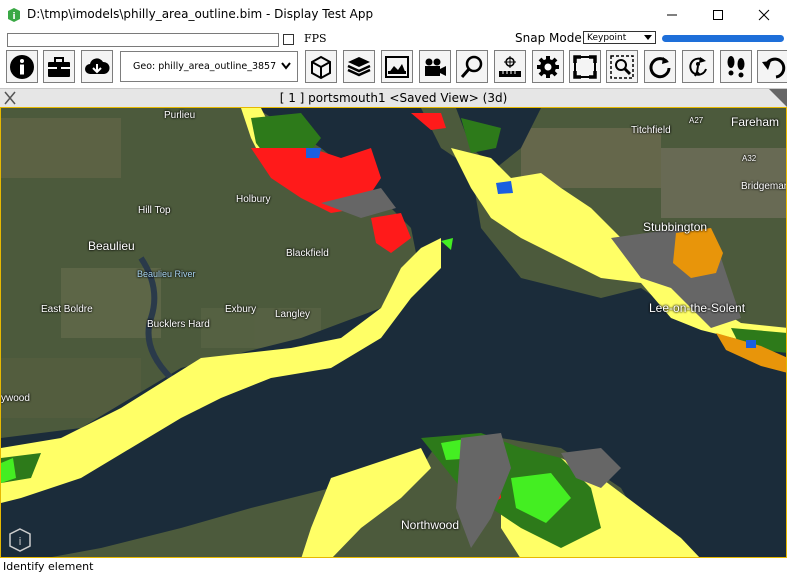 This screenshot has width=787, height=575. What do you see at coordinates (205, 66) in the screenshot?
I see `geo-select-value: Geo: philly_area_outline_3857` at bounding box center [205, 66].